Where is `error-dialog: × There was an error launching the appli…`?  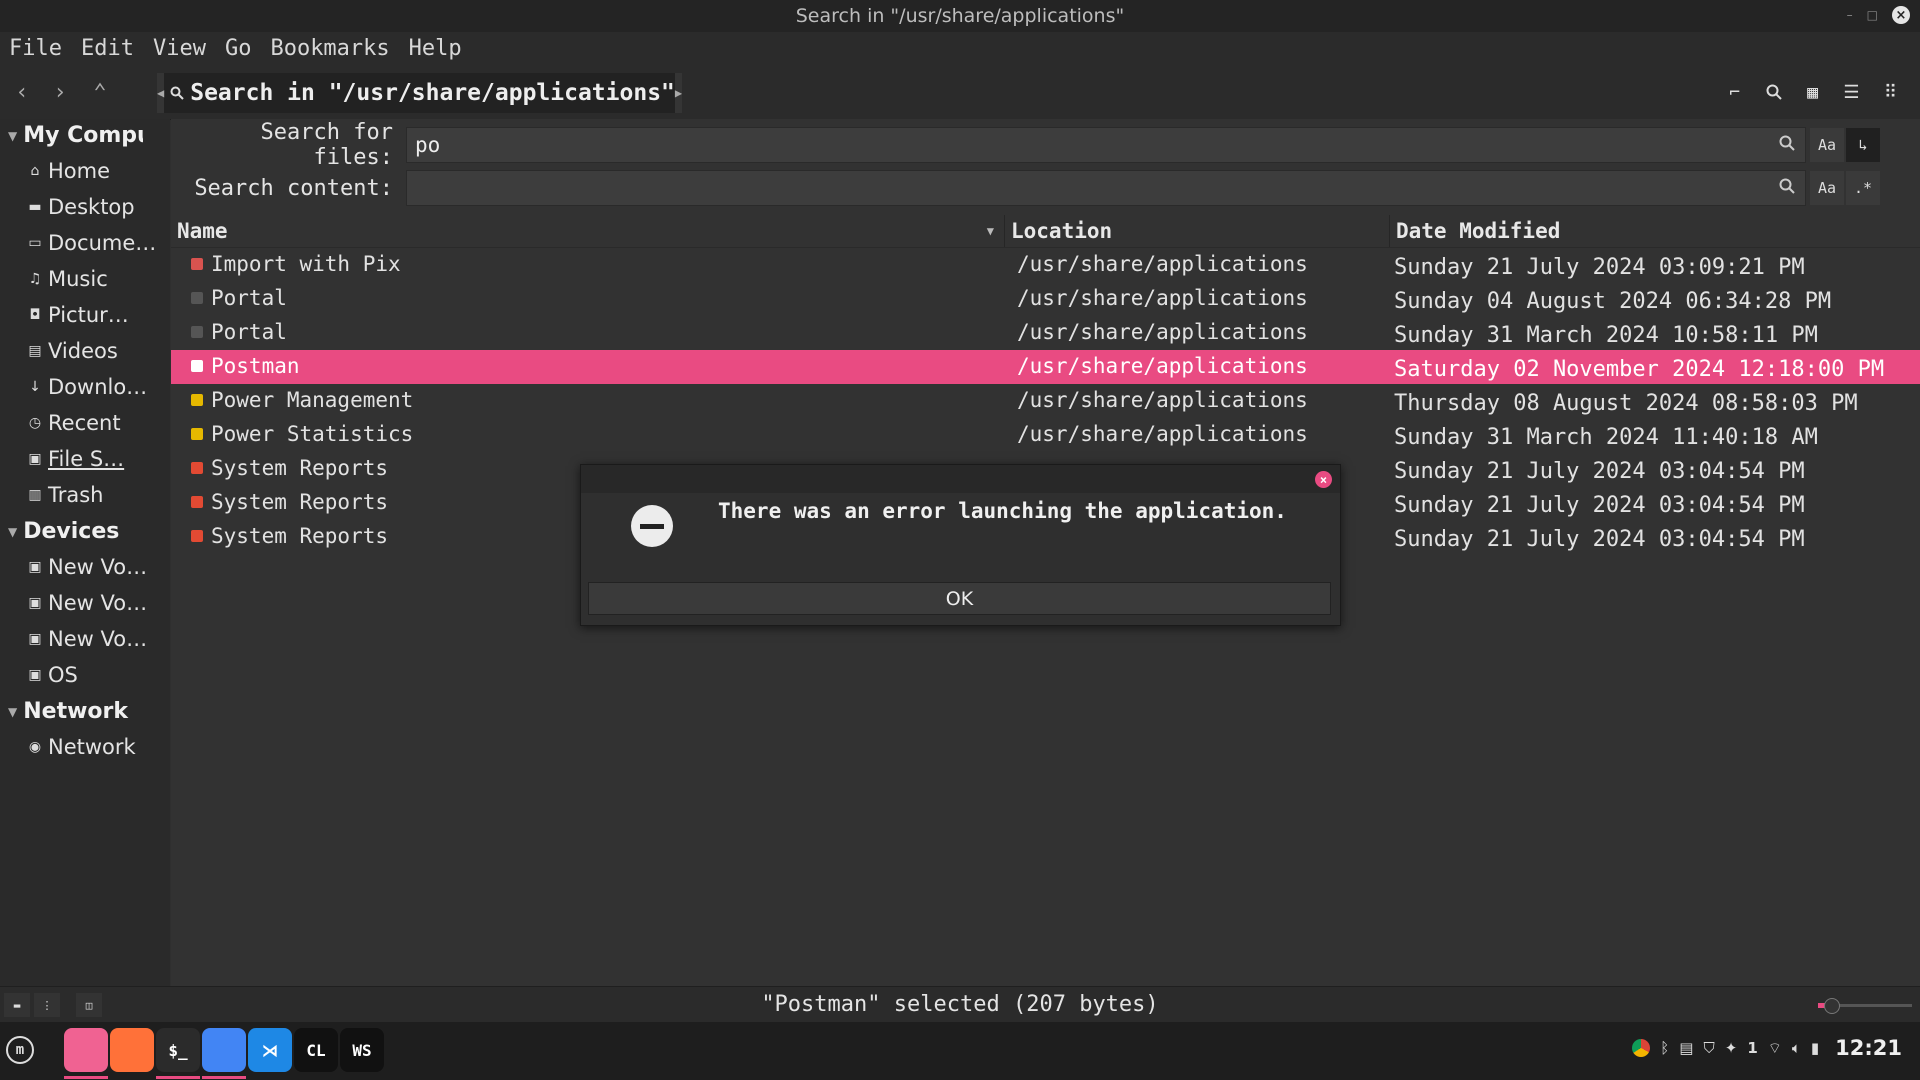
error-dialog: × There was an error launching the appli… is located at coordinates (960, 545).